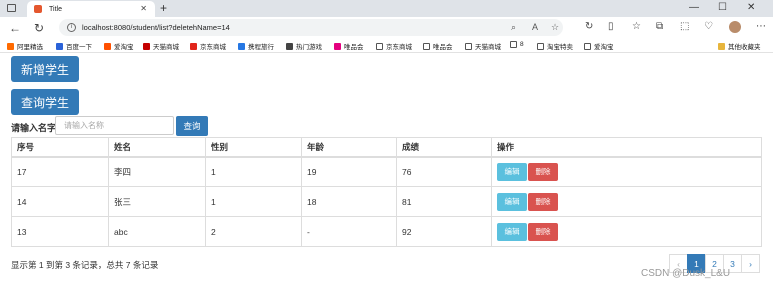 The height and width of the screenshot is (289, 773). What do you see at coordinates (444, 171) in the screenshot?
I see `cell-score: 76` at bounding box center [444, 171].